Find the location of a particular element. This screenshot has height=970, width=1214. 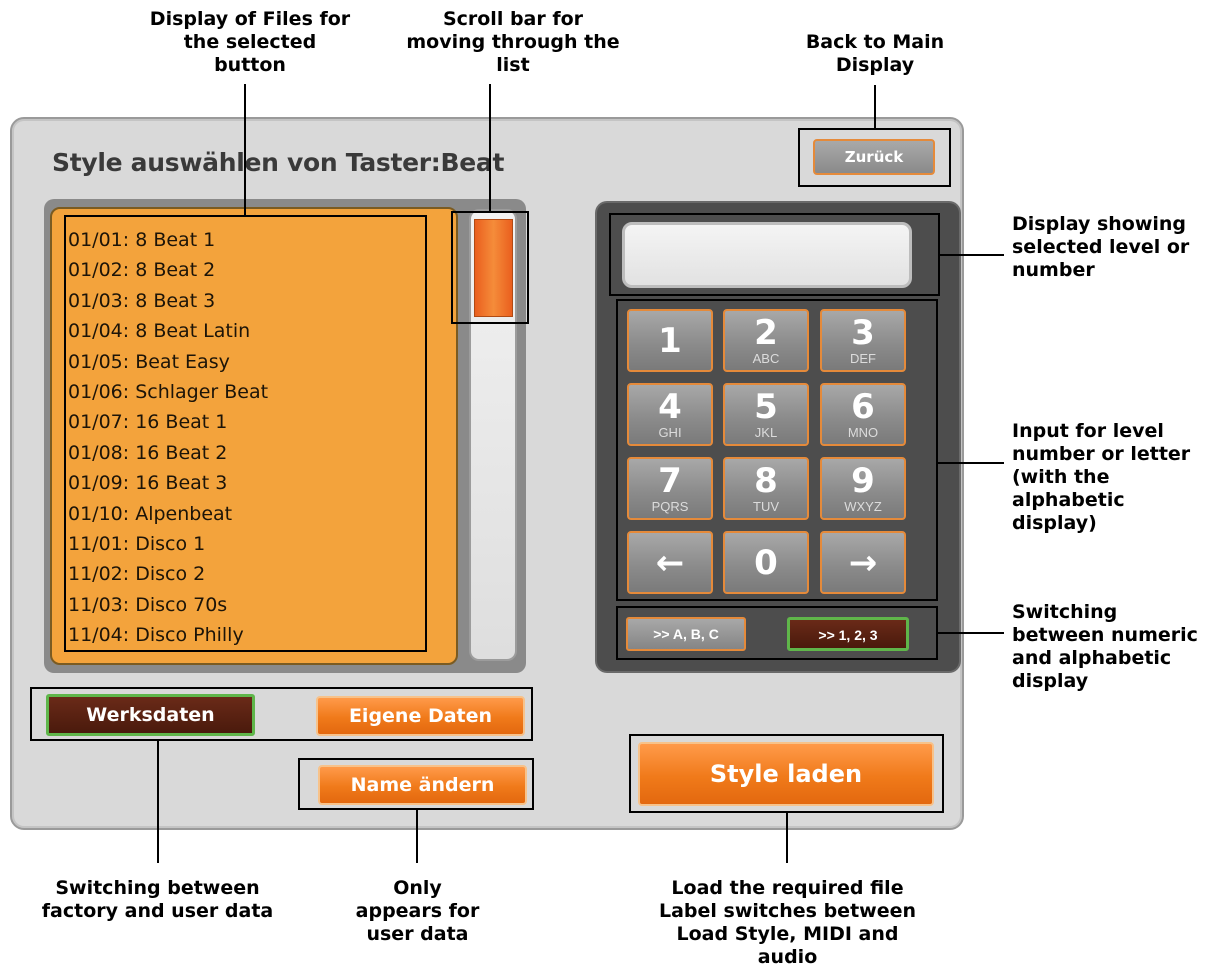

highlight-data-switch is located at coordinates (281, 714).